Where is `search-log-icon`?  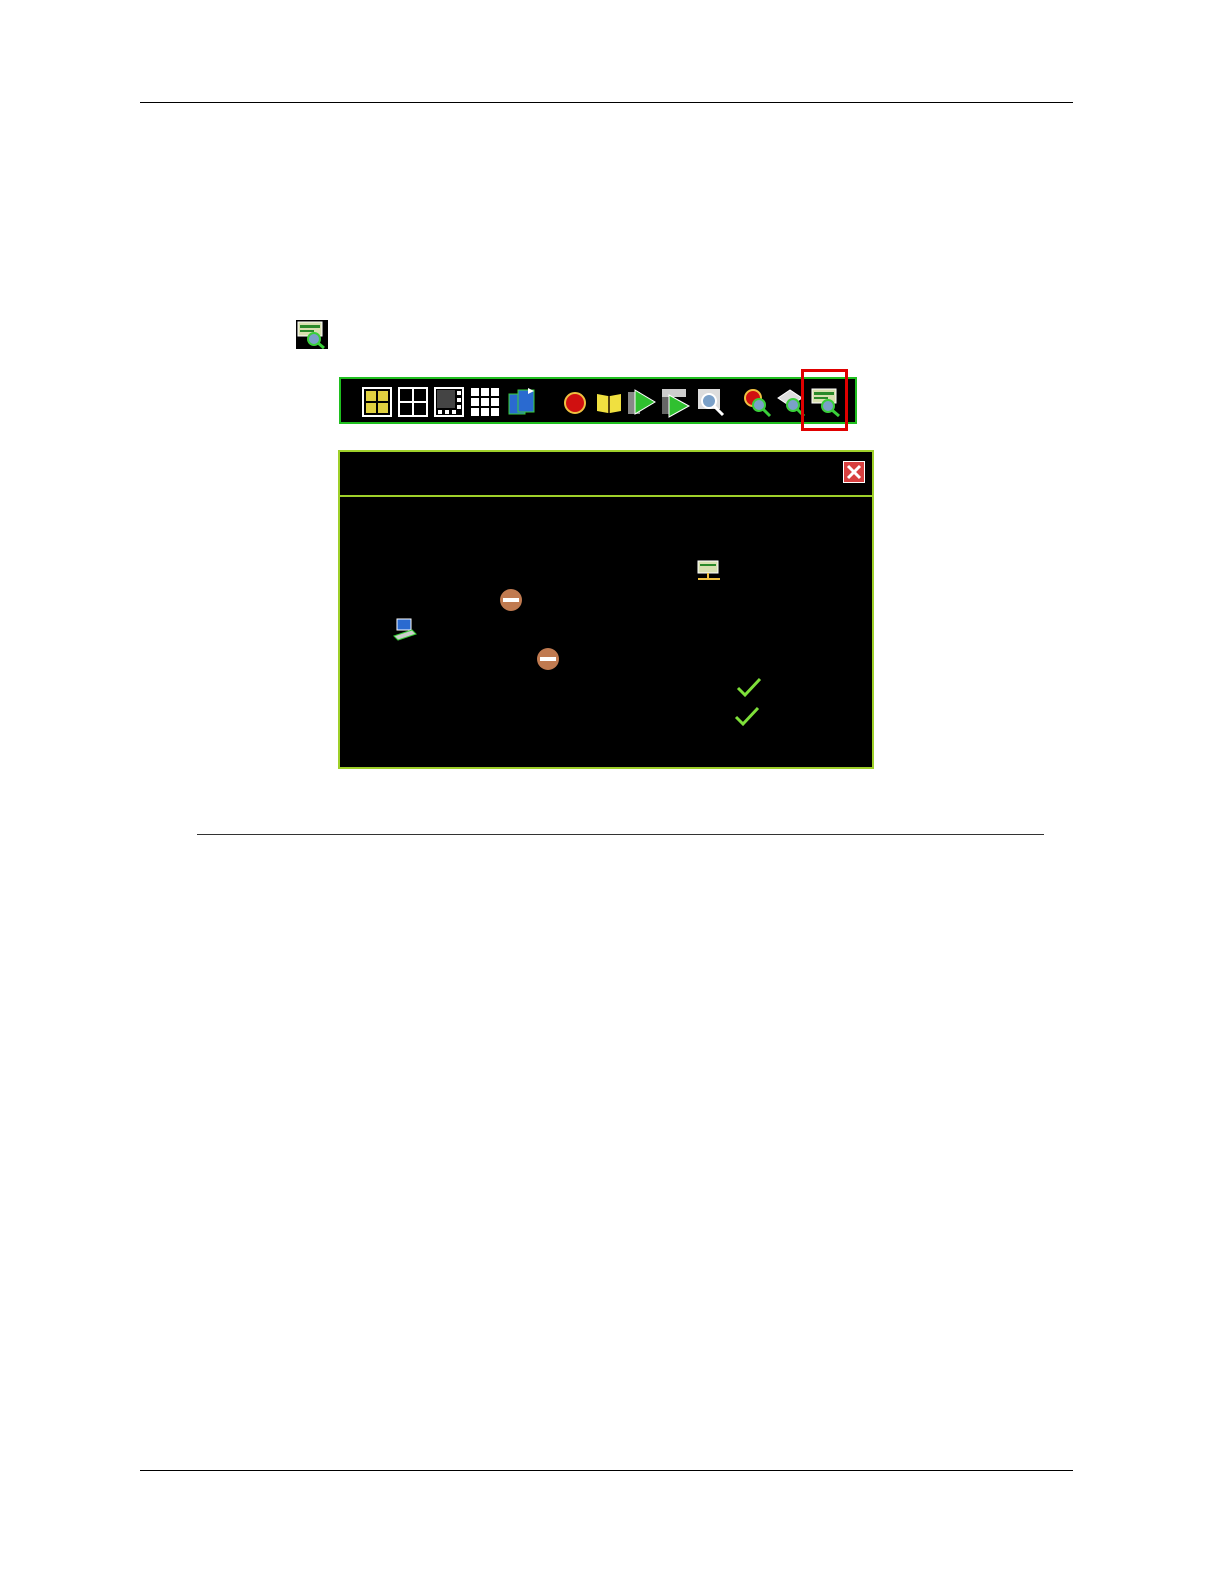 search-log-icon is located at coordinates (312, 335).